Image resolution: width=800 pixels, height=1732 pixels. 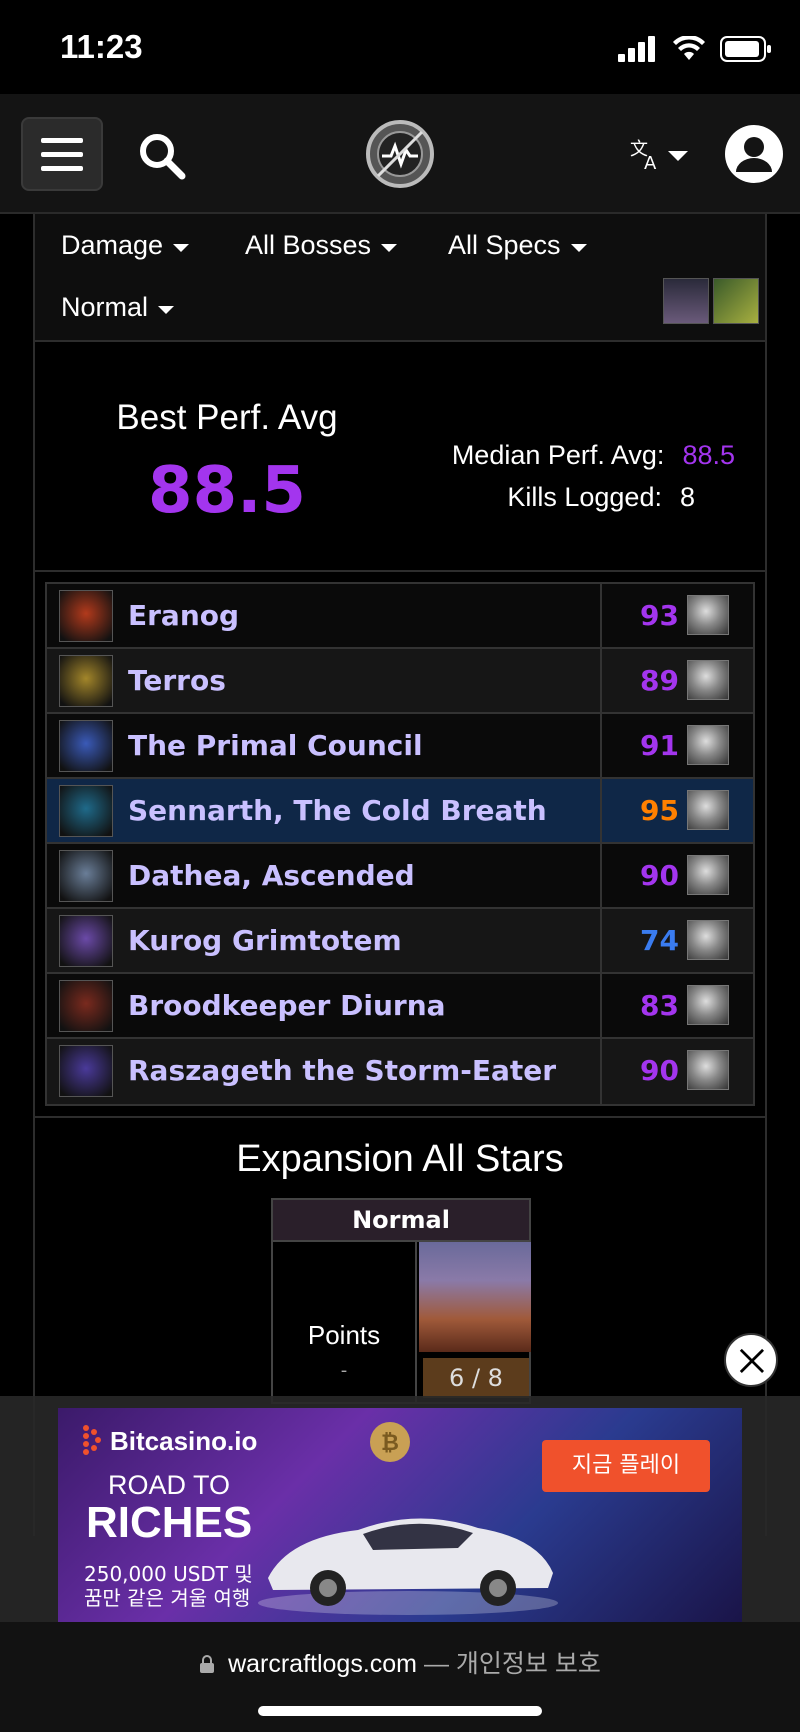 I want to click on ad-subtext: 250,000 USDT 및 꿈만 같은 겨울 여행, so click(x=168, y=1586).